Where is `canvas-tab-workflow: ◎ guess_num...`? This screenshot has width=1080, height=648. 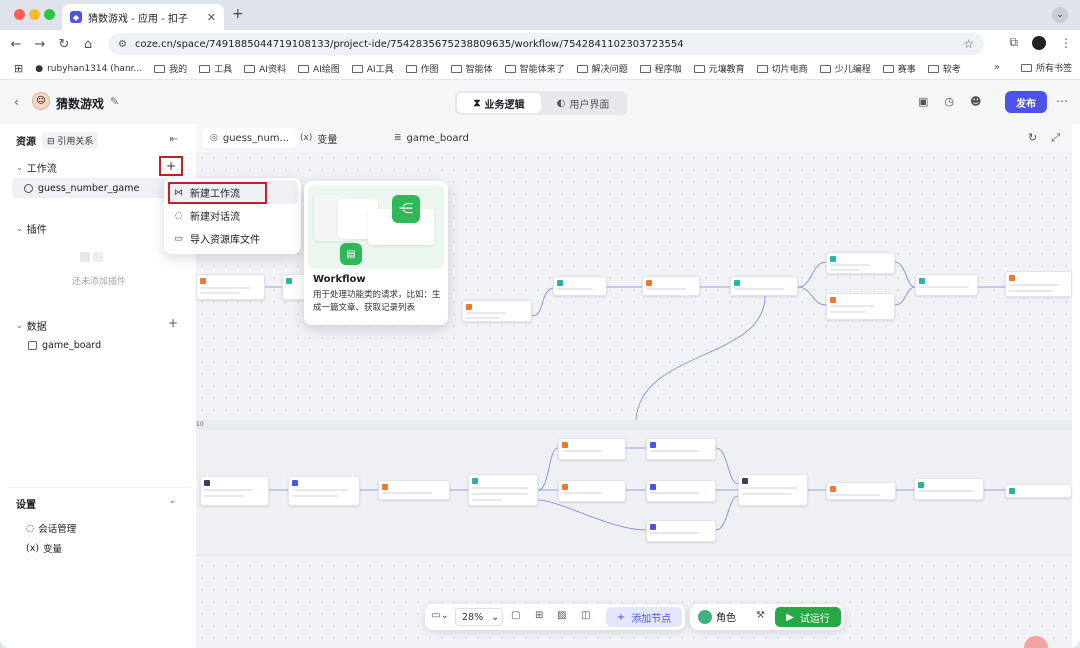
canvas-tab-workflow: ◎ guess_num... is located at coordinates (250, 138).